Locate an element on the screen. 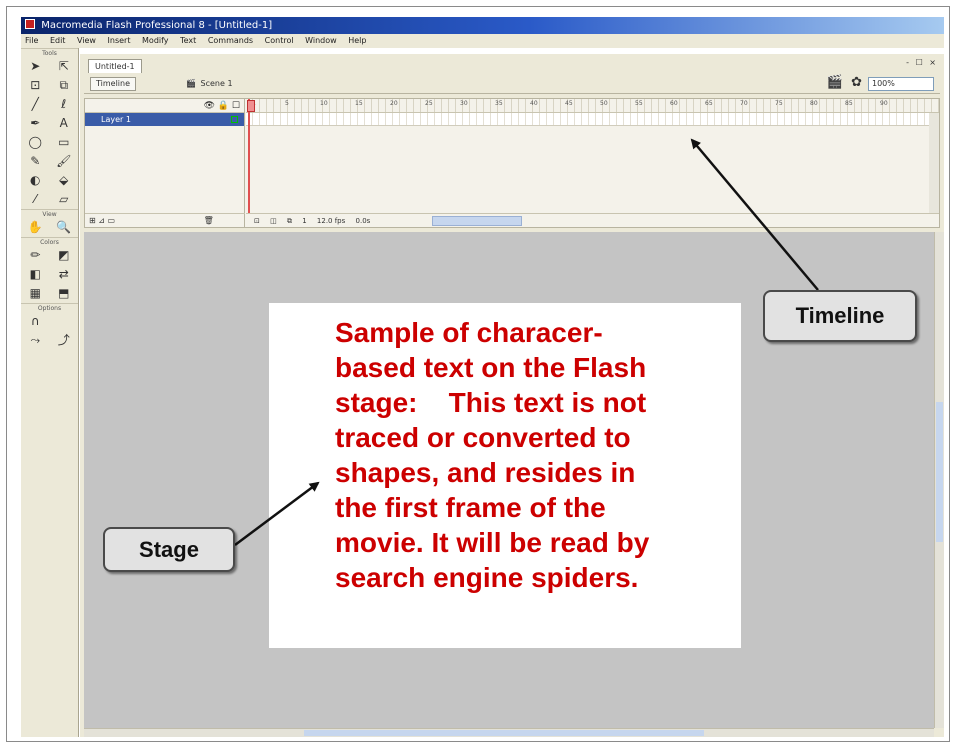  timeline-toggle-button: Timeline is located at coordinates (113, 84).